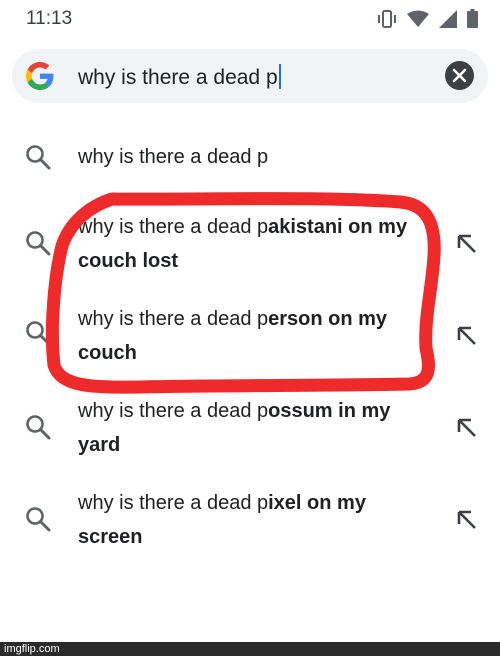  Describe the element at coordinates (472, 18) in the screenshot. I see `battery-icon` at that location.